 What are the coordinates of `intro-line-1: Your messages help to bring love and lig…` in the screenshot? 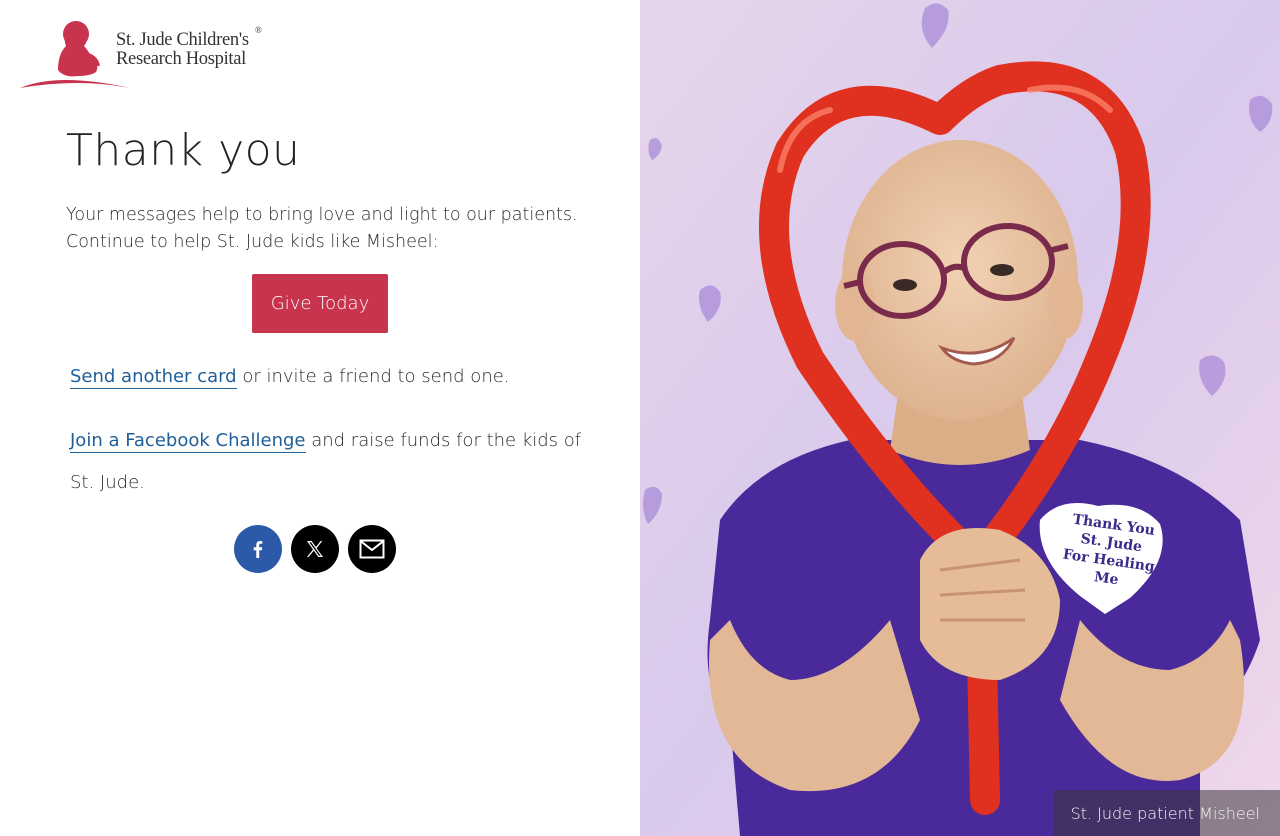 It's located at (322, 215).